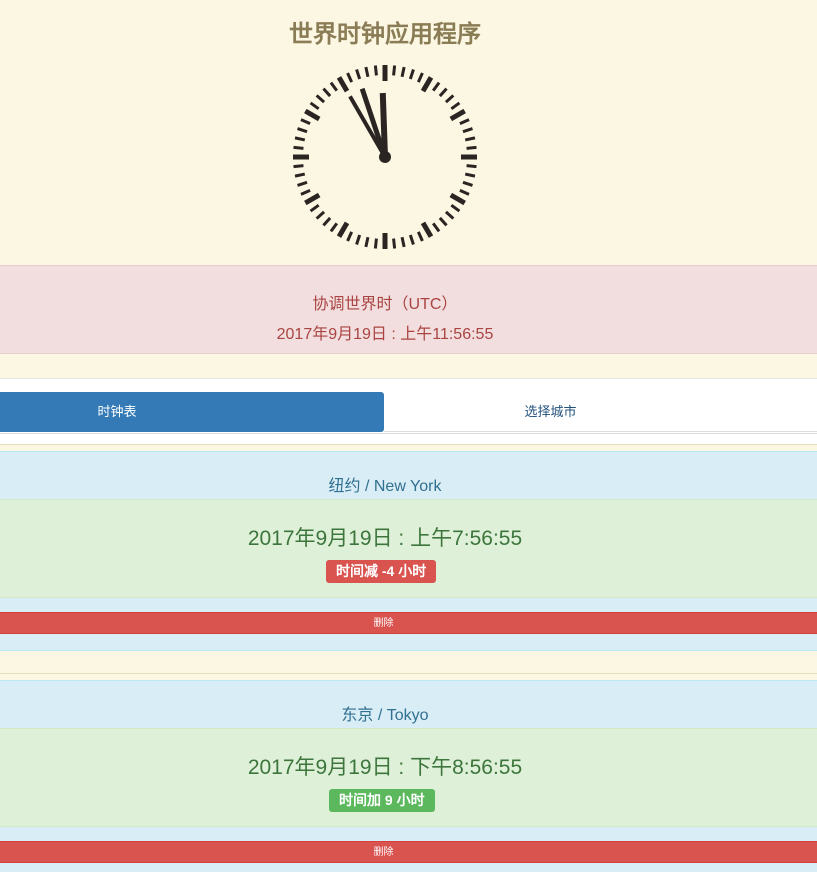 The image size is (817, 872). I want to click on utc-panel: 协调世界时（UTC） 2017年9月19日 : 上午11:56:55, so click(408, 309).